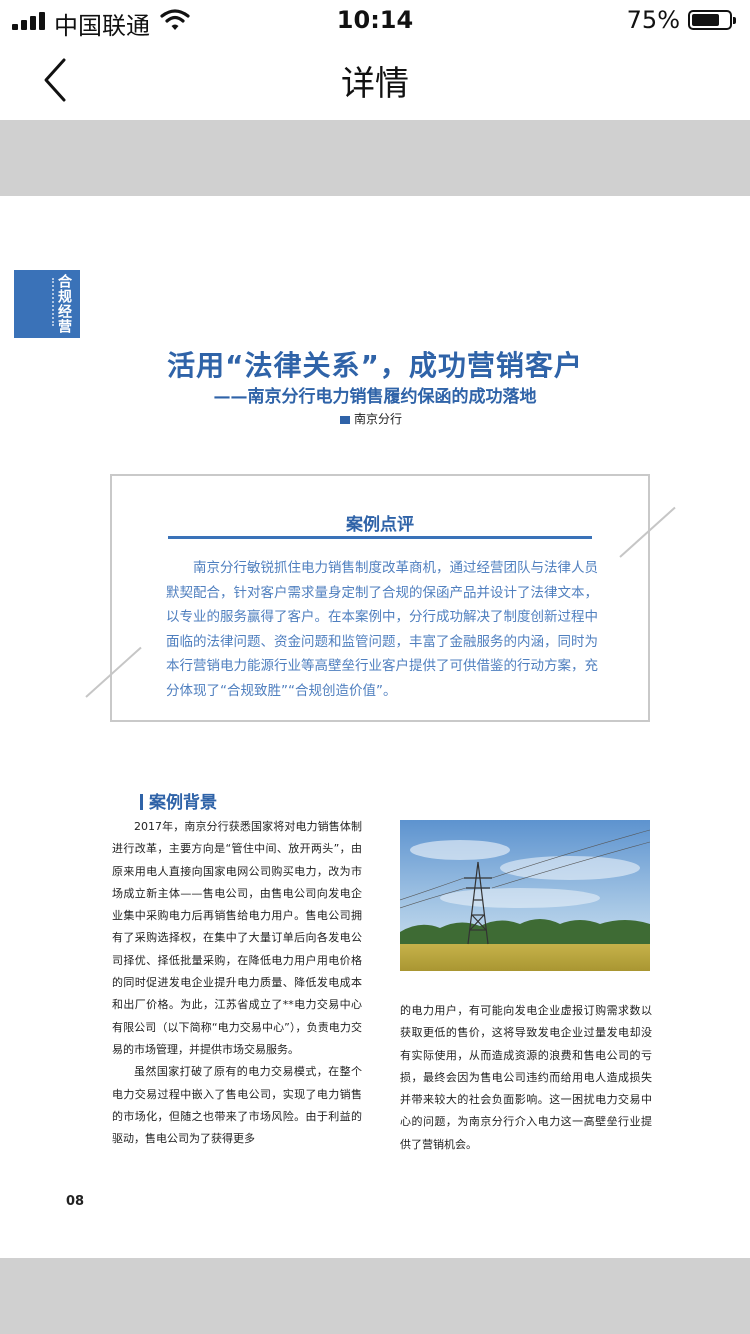 The height and width of the screenshot is (1334, 750). I want to click on section-tab-label: 合规经营, so click(64, 304).